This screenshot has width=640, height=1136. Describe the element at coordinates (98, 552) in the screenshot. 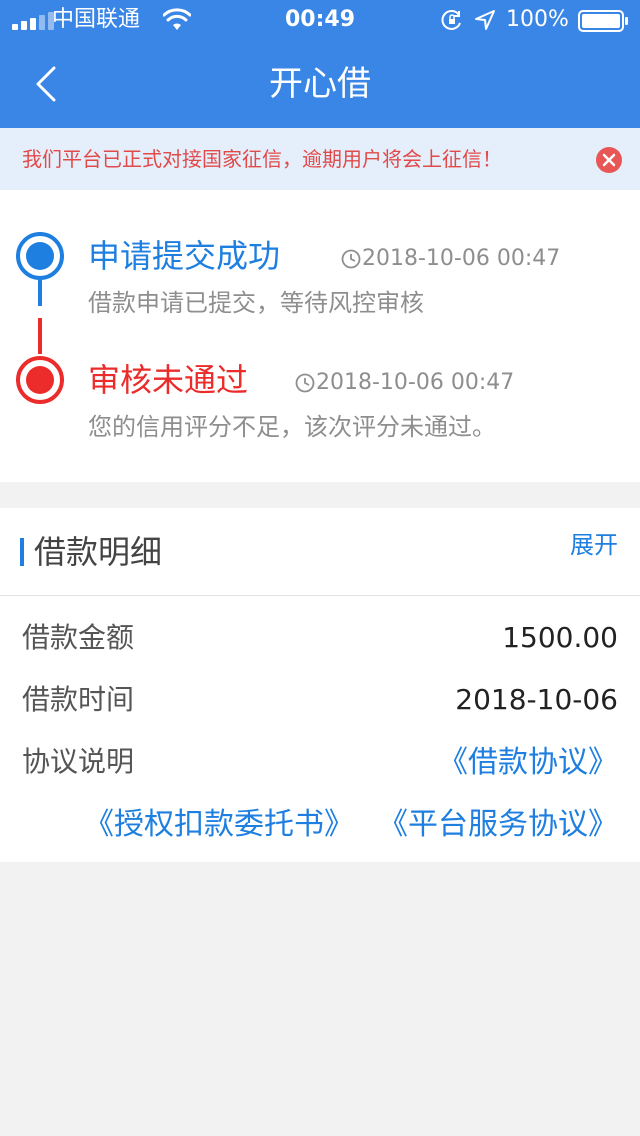

I see `loan-detail-title: 借款明细` at that location.